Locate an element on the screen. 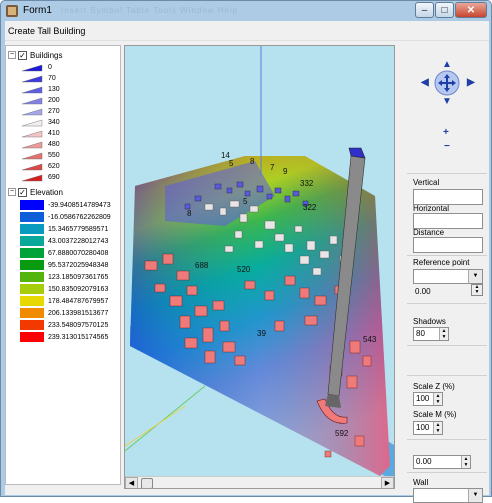 Image resolution: width=492 pixels, height=503 pixels. scroll-right-button: ▶ is located at coordinates (387, 482).